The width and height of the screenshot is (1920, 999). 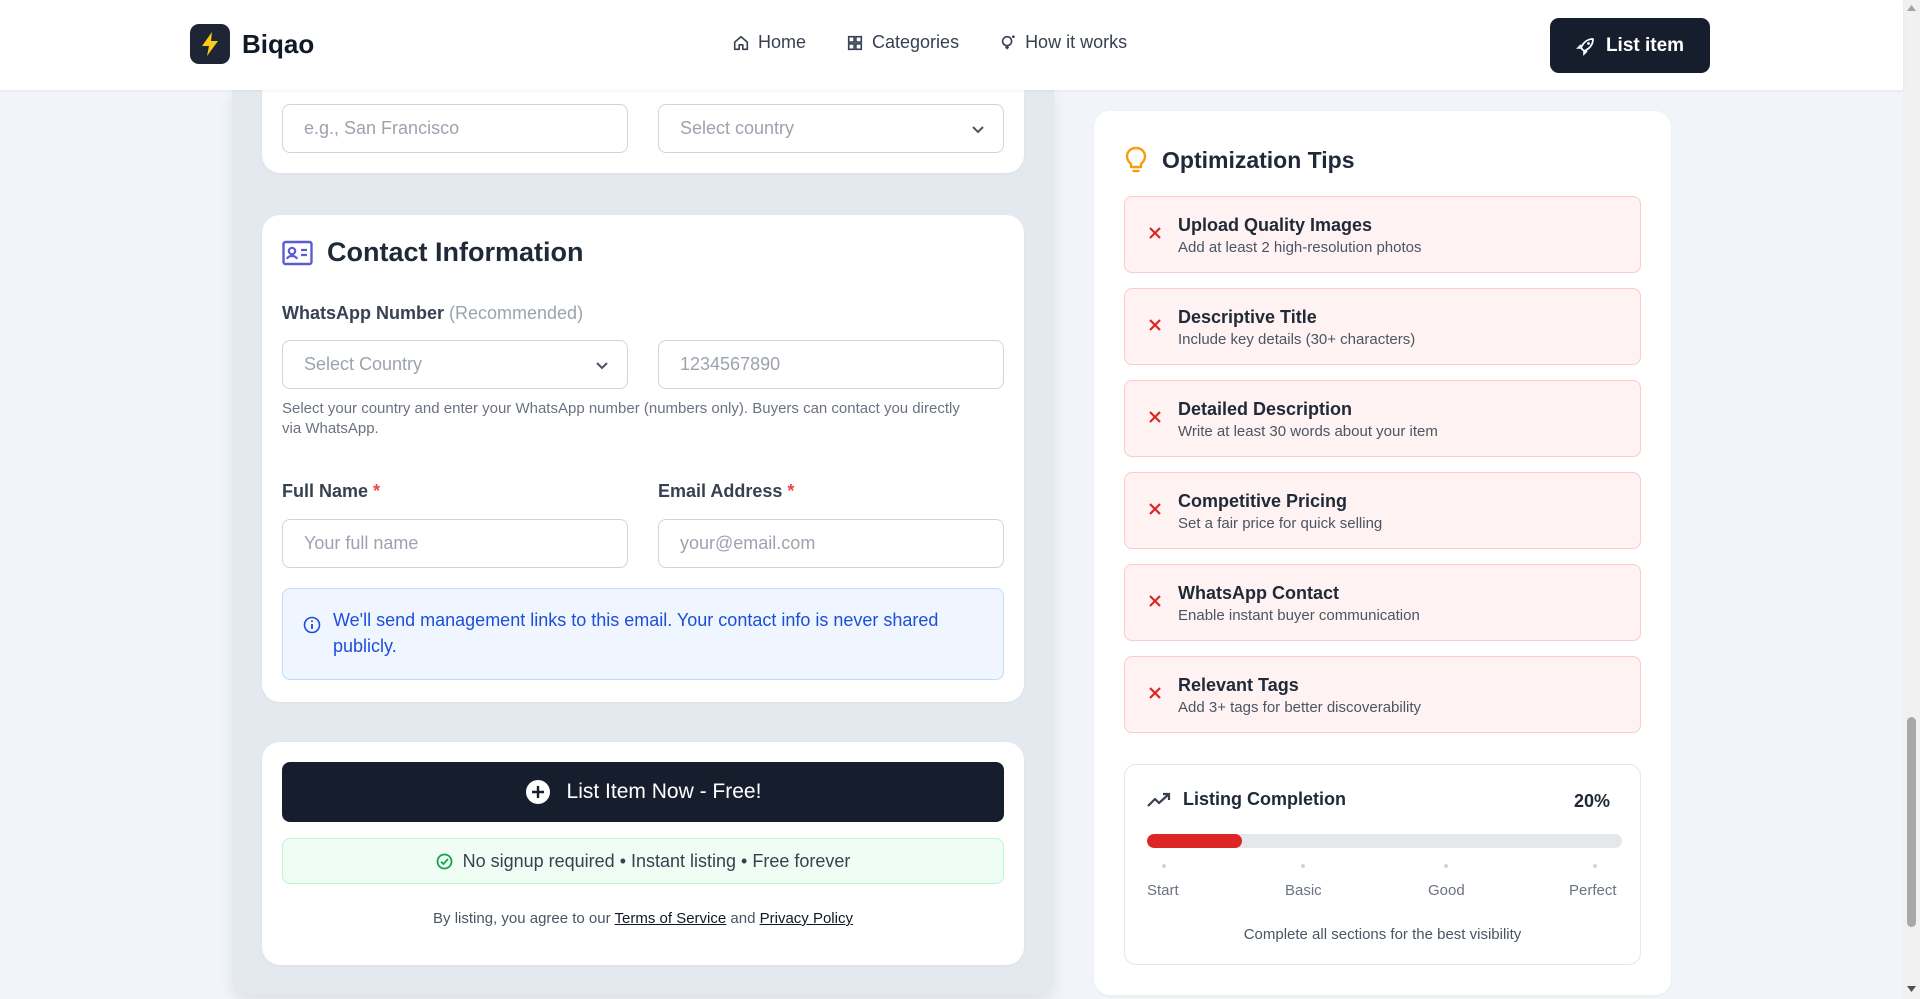 I want to click on lightning-logo-icon, so click(x=210, y=44).